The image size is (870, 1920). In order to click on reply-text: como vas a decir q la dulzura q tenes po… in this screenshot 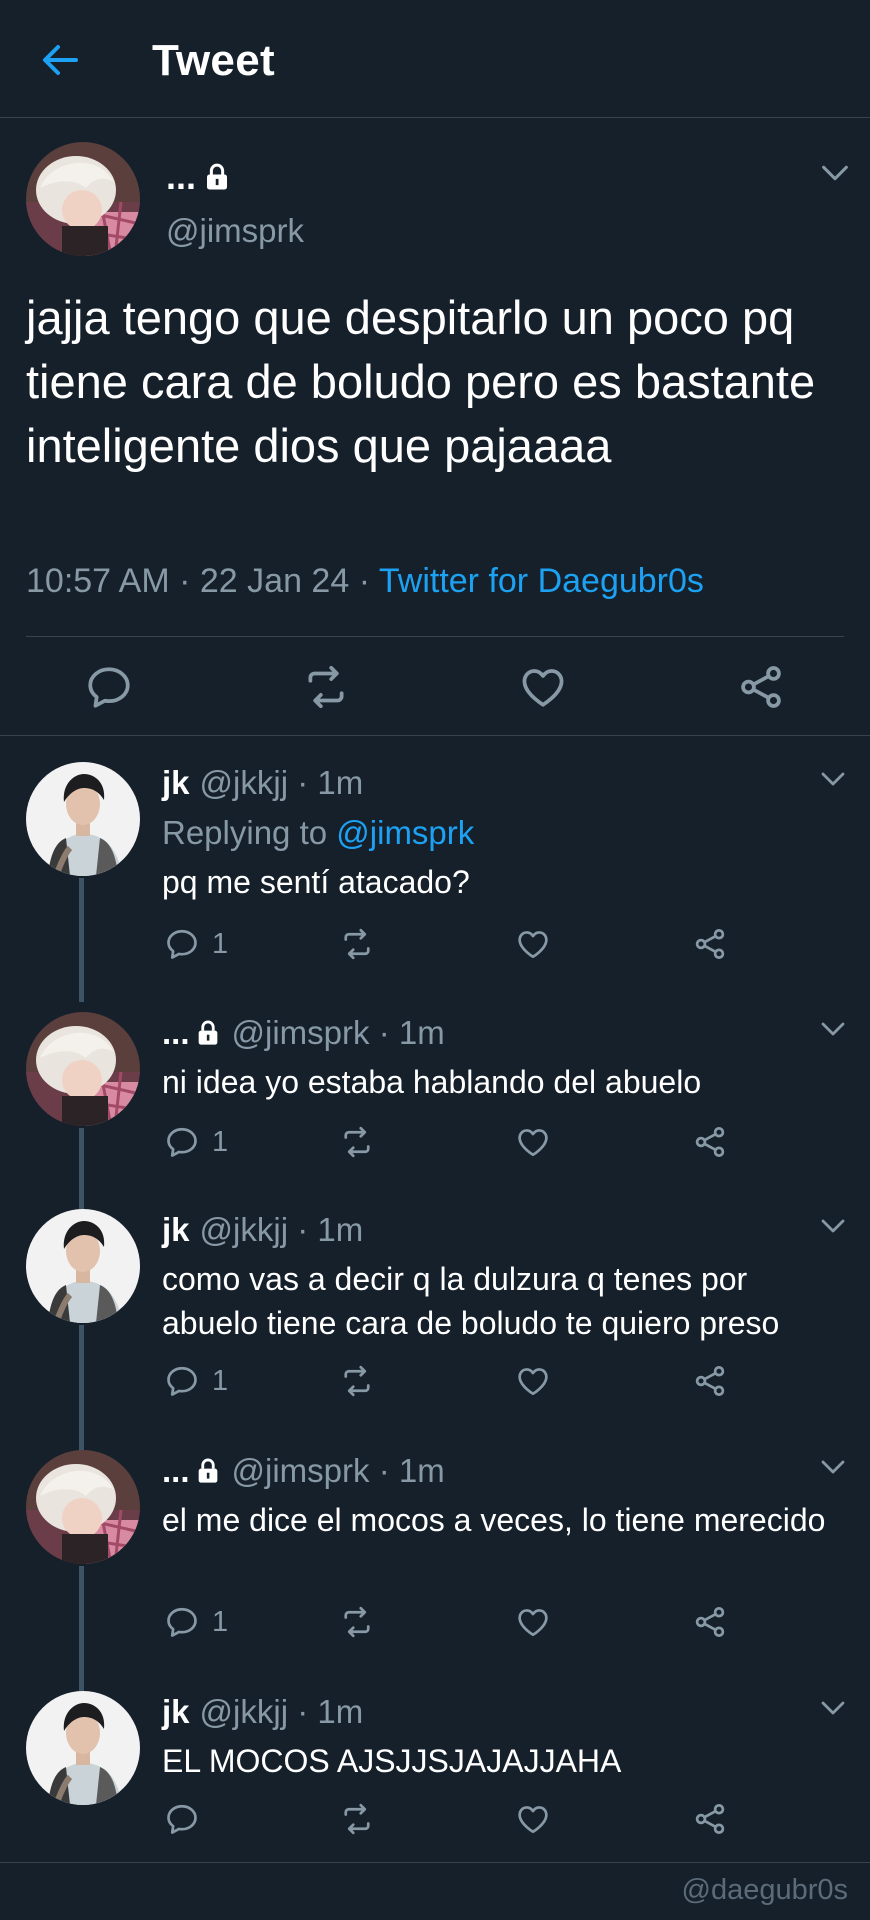, I will do `click(471, 1301)`.